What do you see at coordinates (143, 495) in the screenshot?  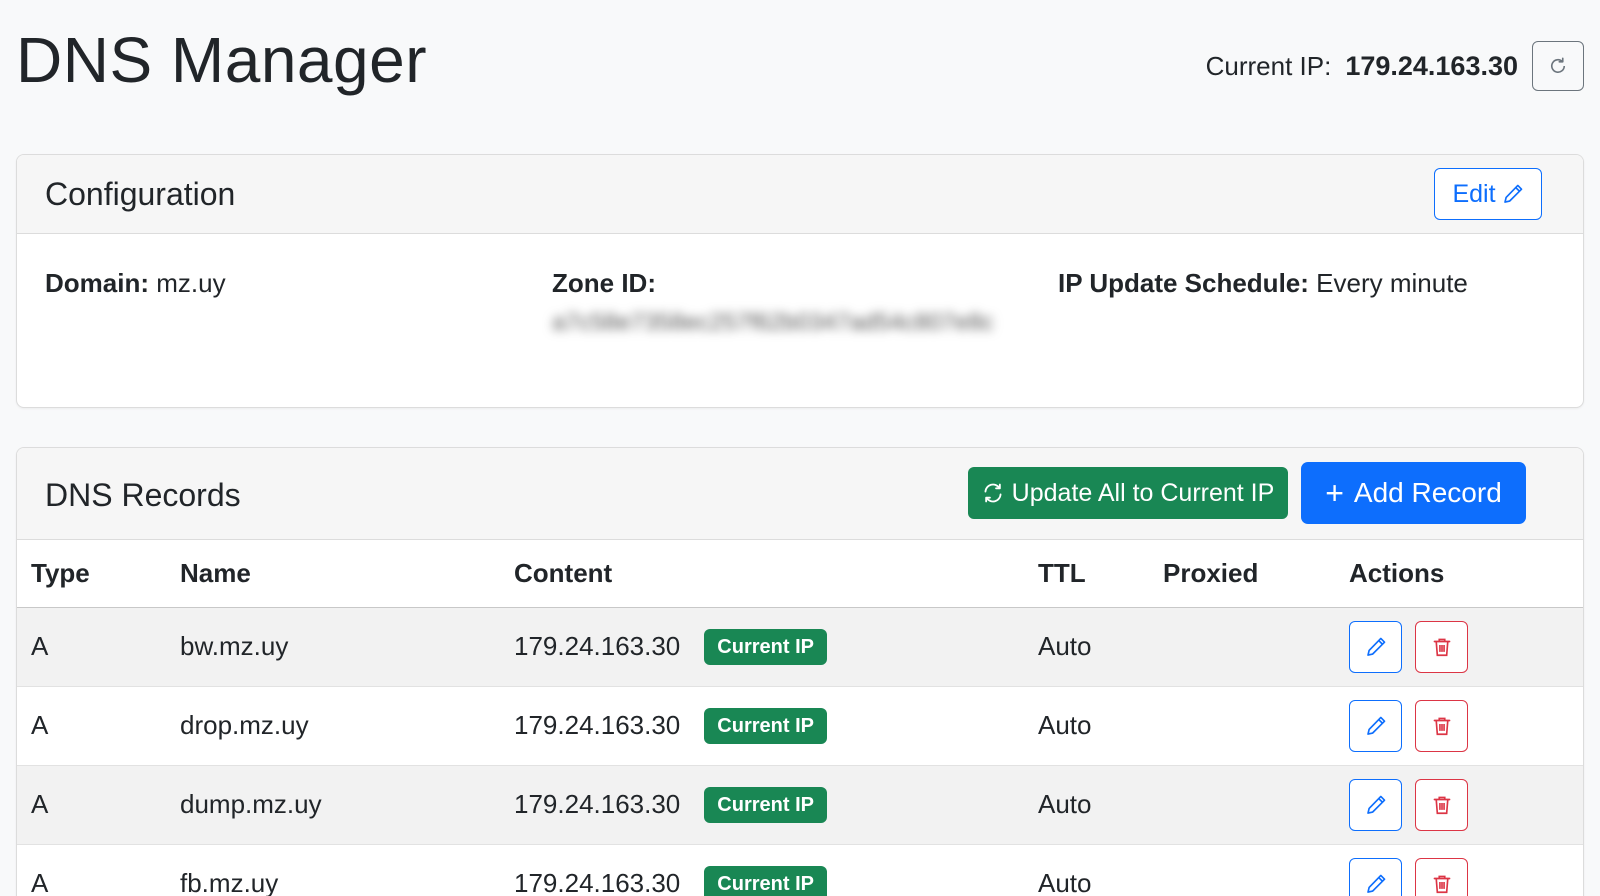 I see `dns-records-title: DNS Records` at bounding box center [143, 495].